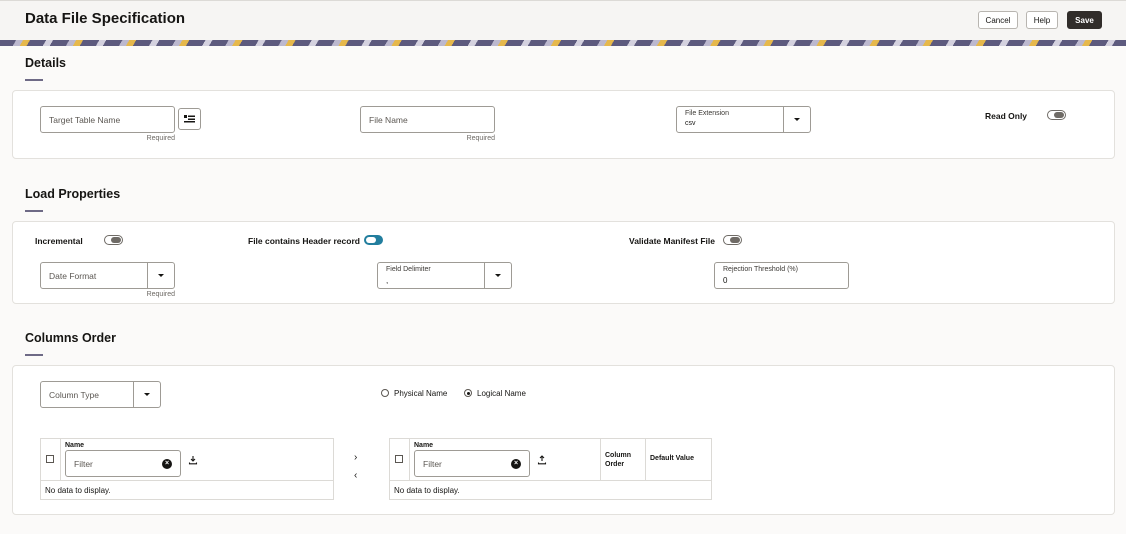 This screenshot has width=1126, height=534. I want to click on column-type-dropdown-button, so click(146, 394).